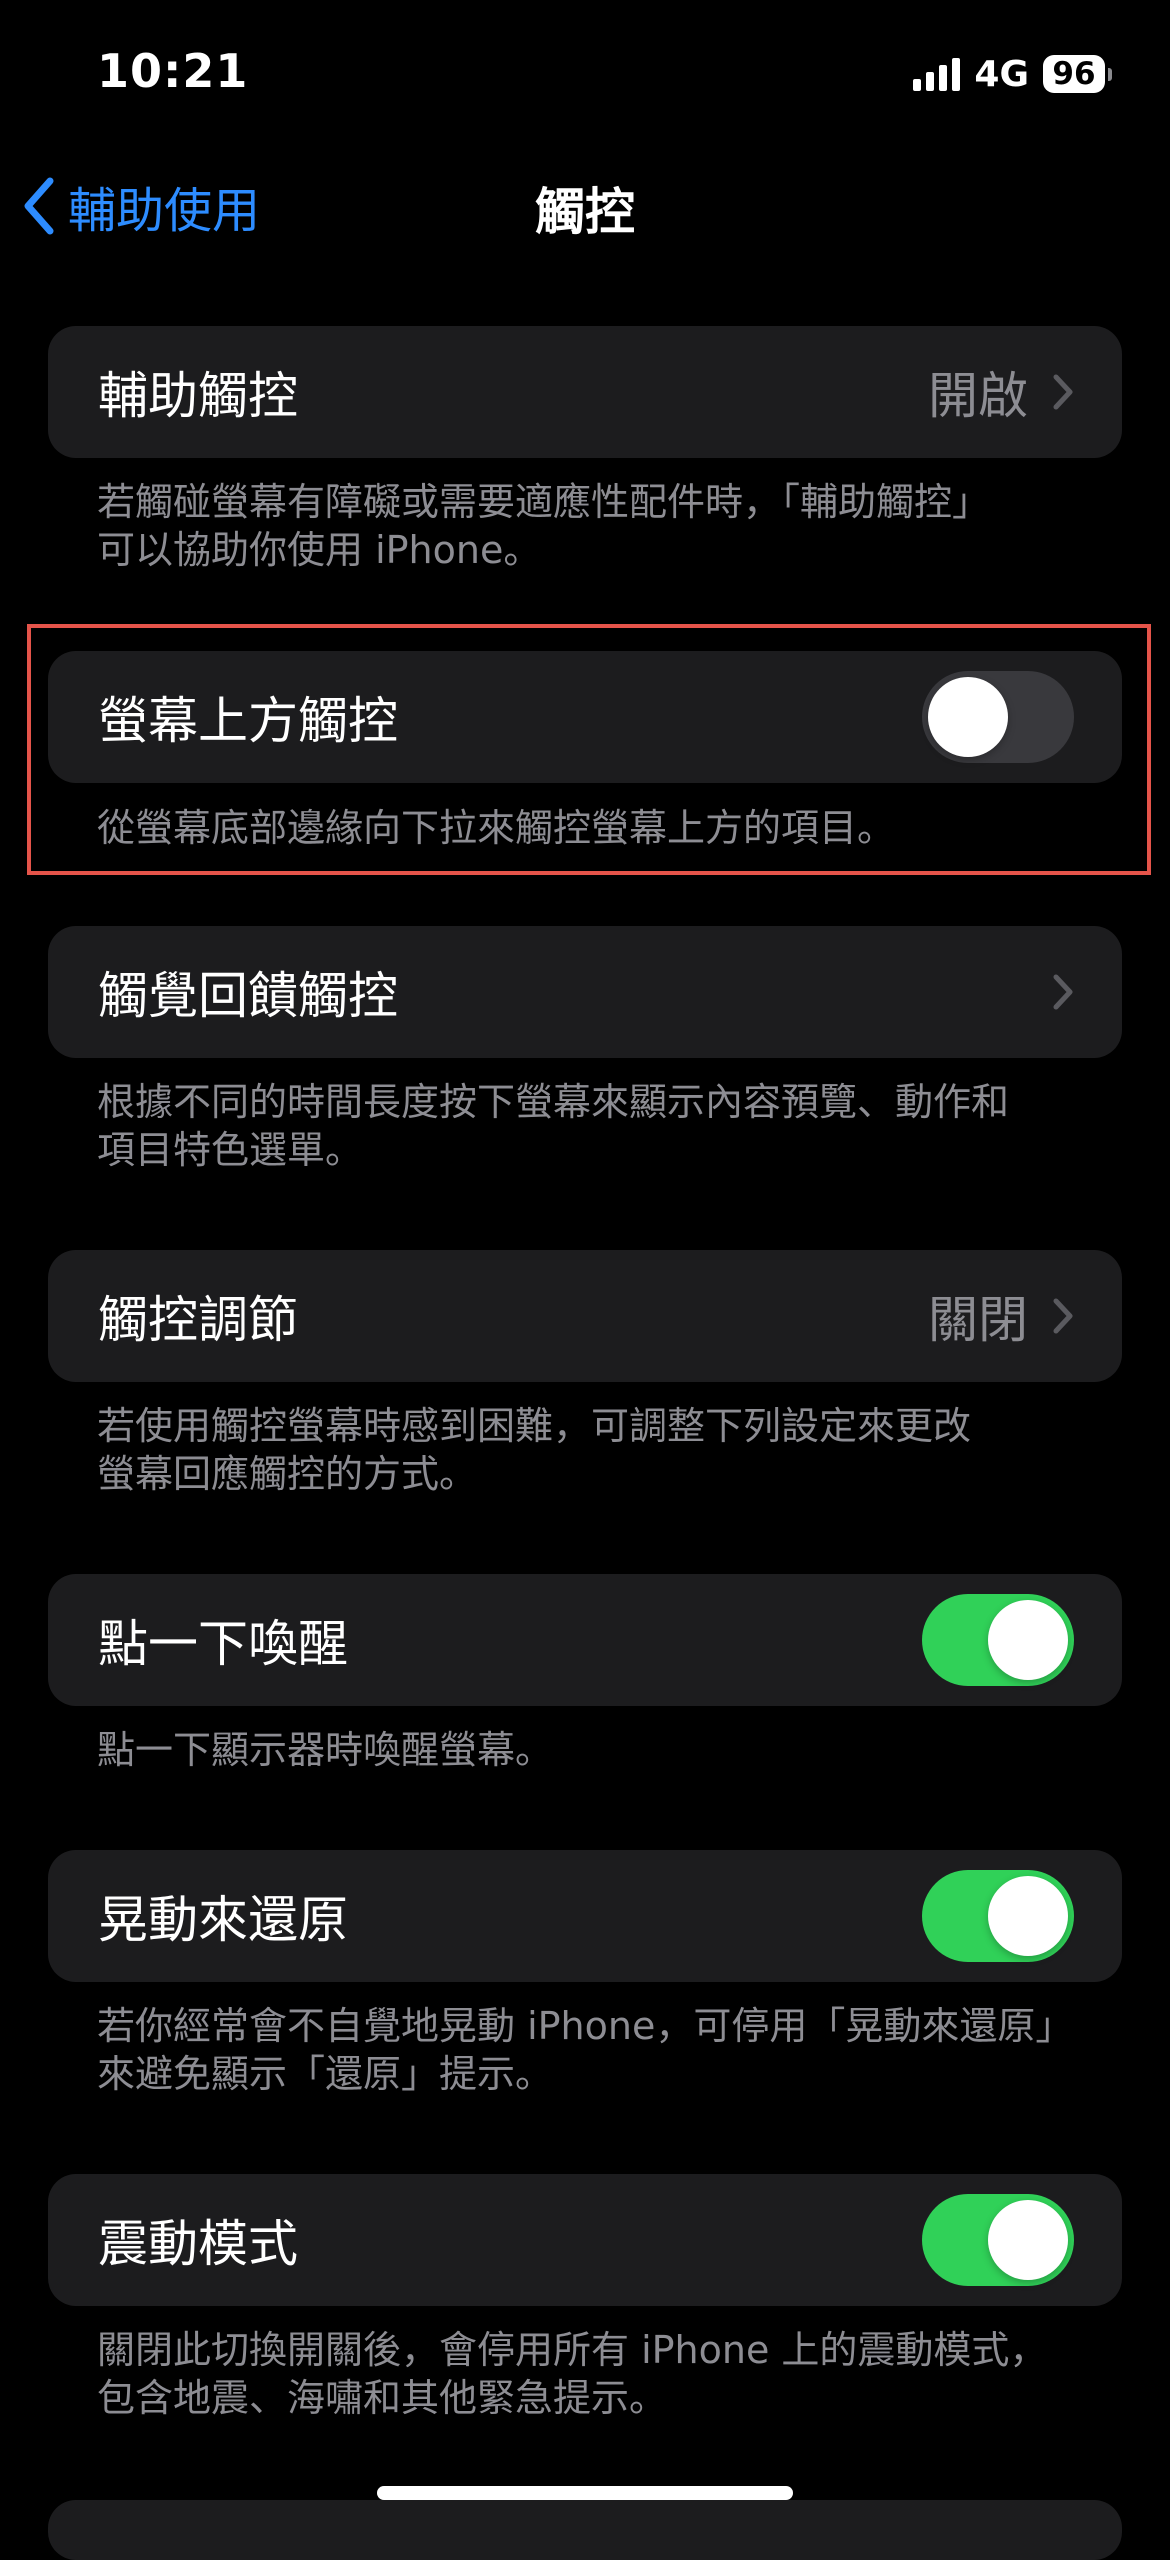  I want to click on reachability-toggle, so click(998, 717).